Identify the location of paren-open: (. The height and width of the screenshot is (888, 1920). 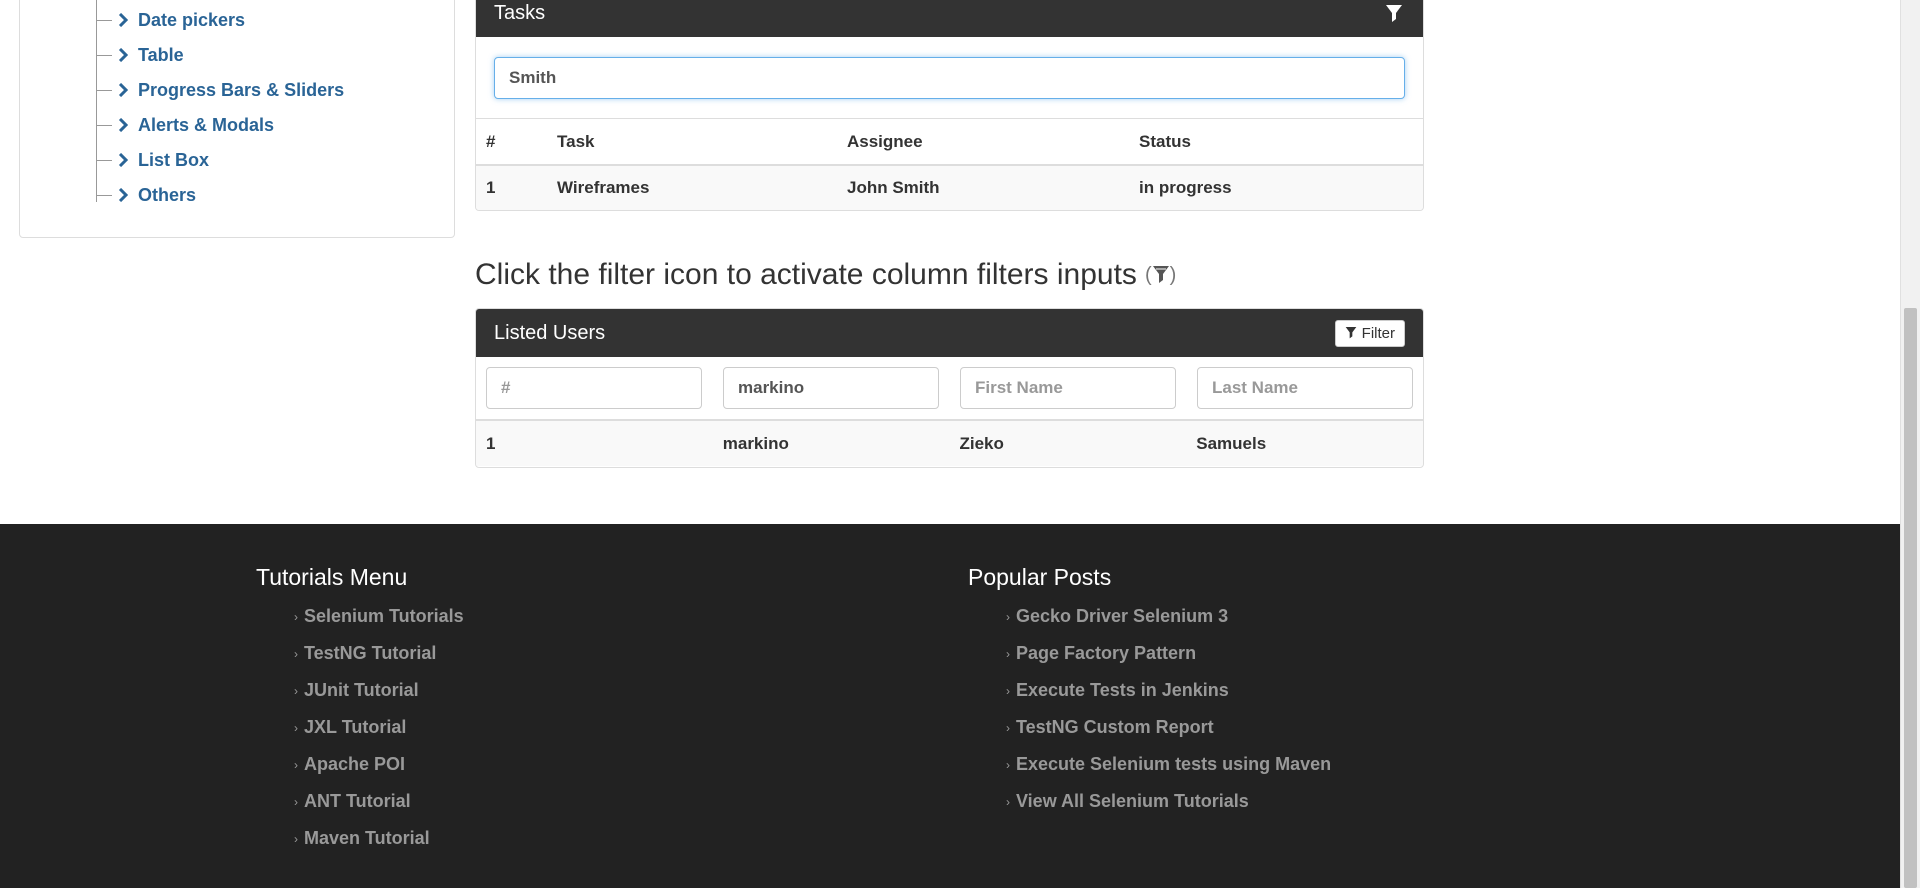
(1148, 274).